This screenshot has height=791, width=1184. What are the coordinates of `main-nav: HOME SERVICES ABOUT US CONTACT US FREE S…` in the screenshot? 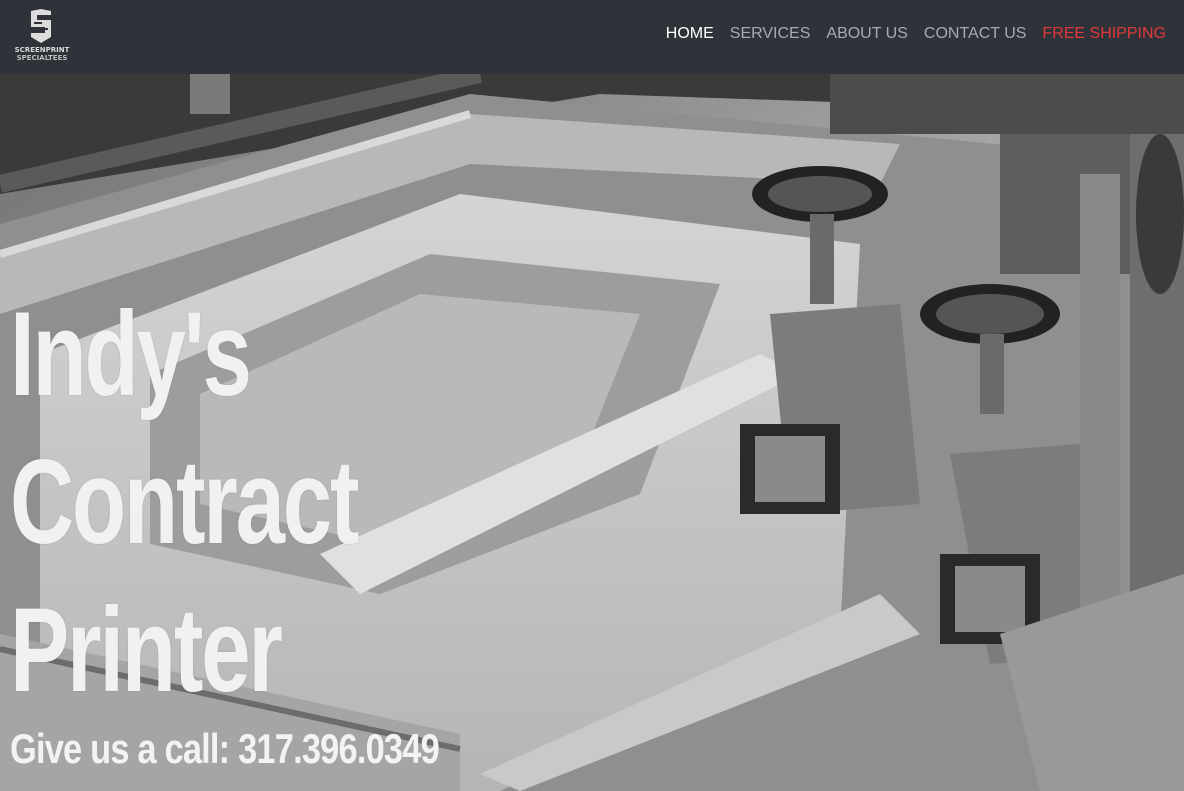 It's located at (916, 34).